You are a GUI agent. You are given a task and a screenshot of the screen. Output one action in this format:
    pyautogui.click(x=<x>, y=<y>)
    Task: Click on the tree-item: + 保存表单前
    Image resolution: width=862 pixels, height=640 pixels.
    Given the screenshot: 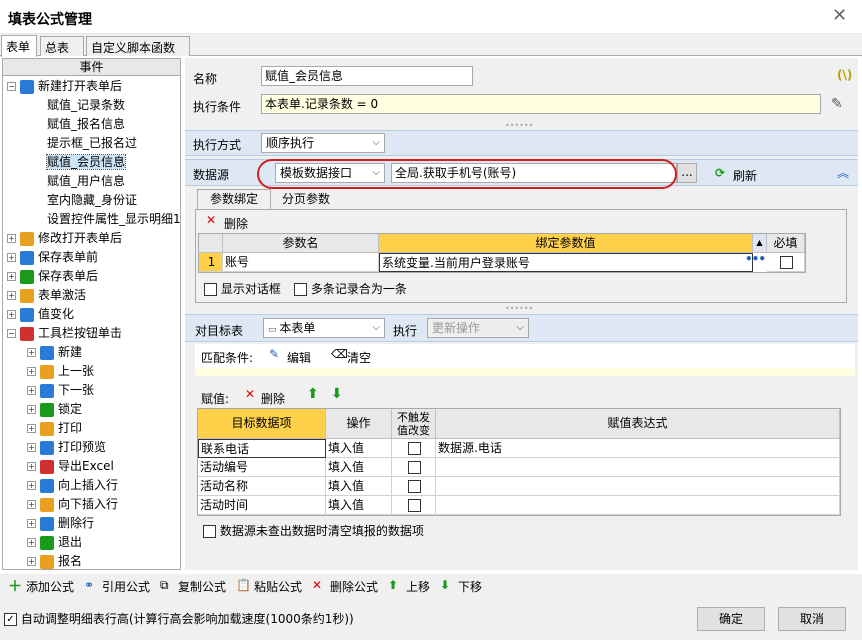 What is the action you would take?
    pyautogui.click(x=52, y=257)
    